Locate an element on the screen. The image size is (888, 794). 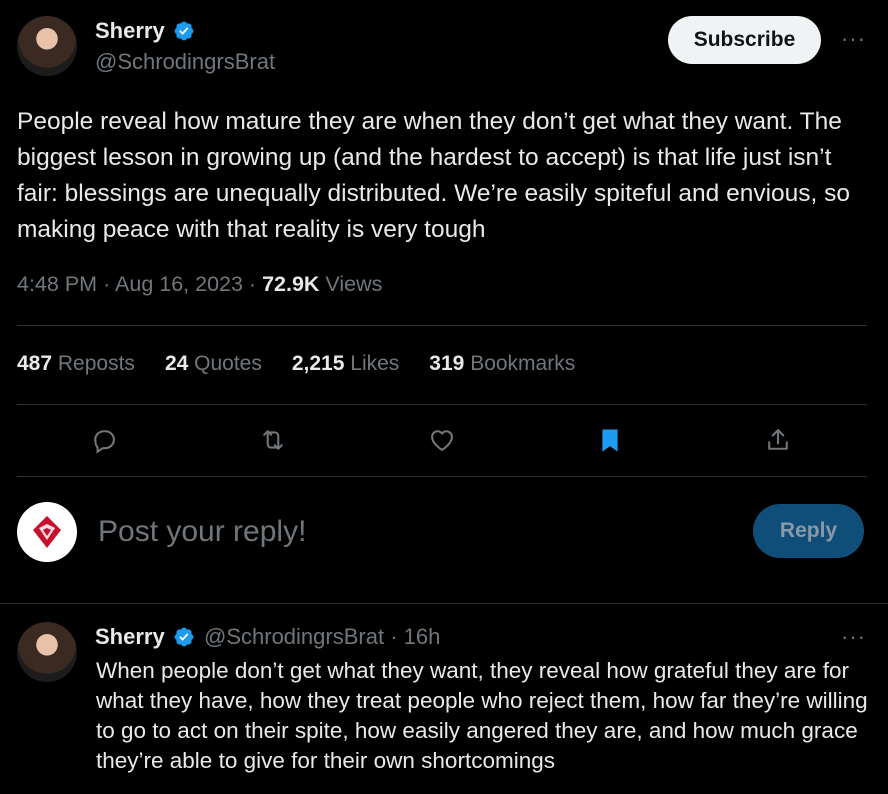
tweet-date: Aug 16, 2023 is located at coordinates (179, 284).